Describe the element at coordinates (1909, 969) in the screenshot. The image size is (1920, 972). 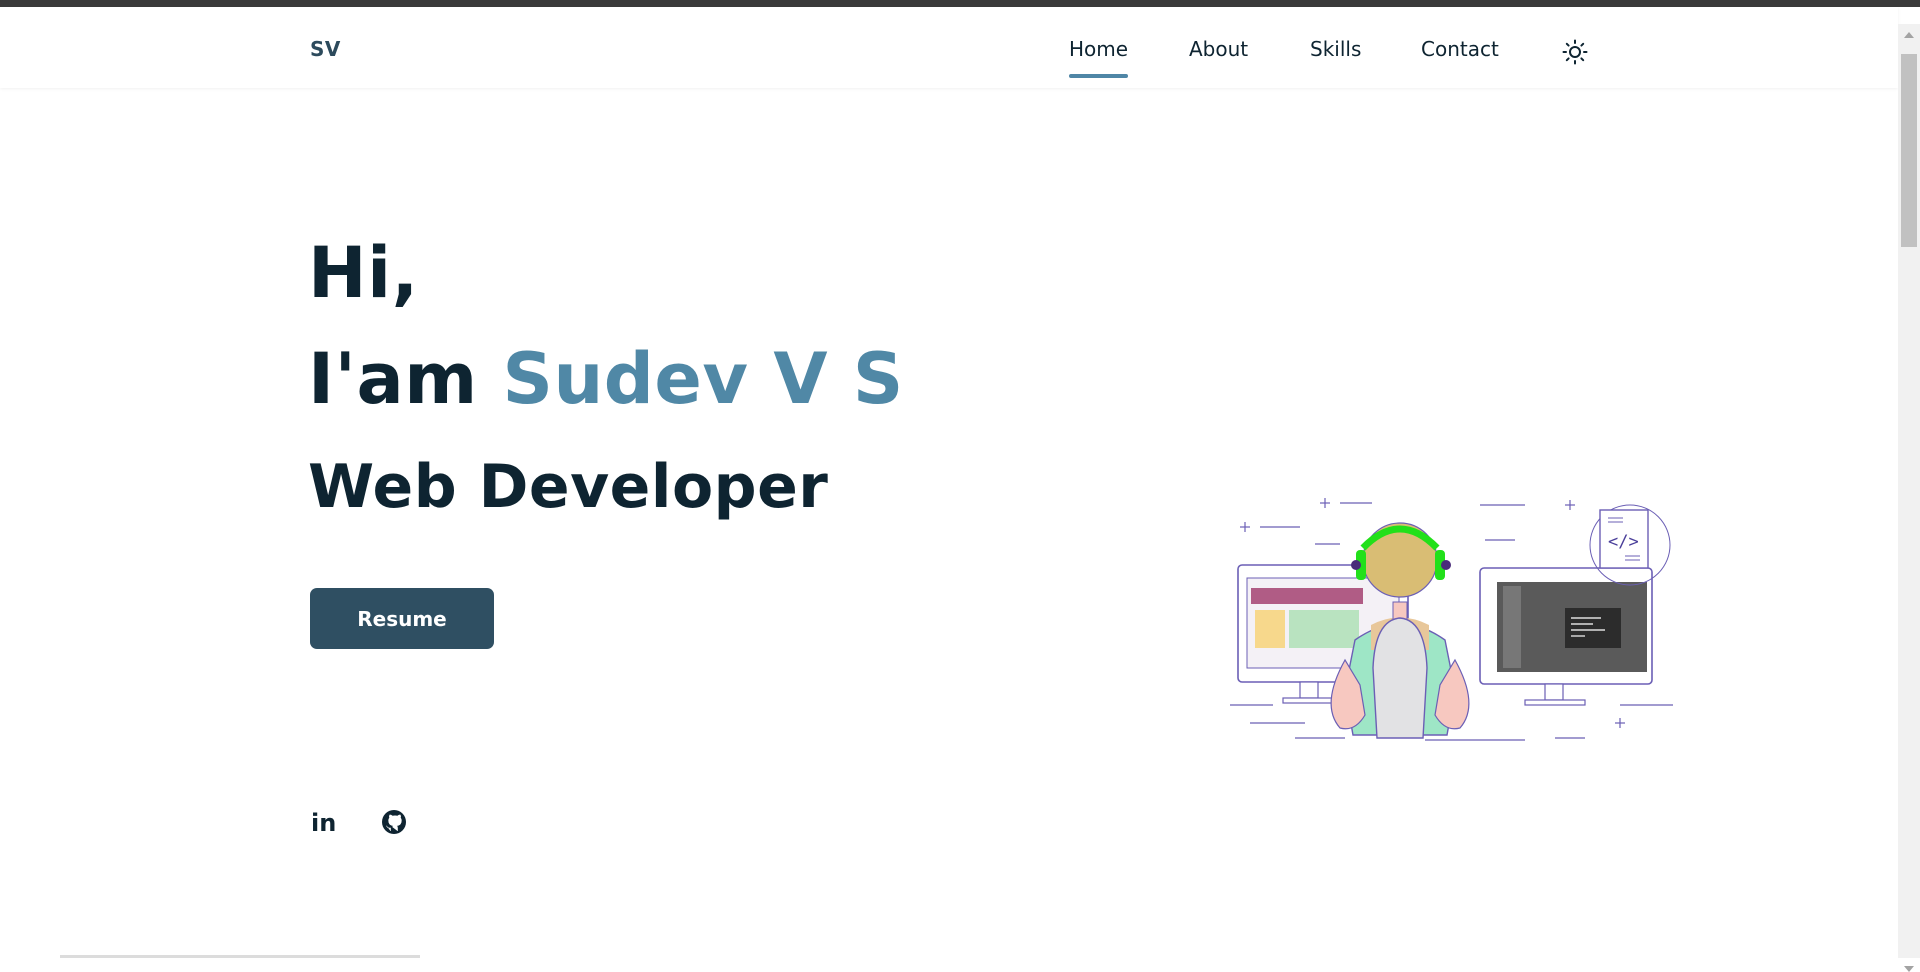
I see `scroll-down-arrow` at that location.